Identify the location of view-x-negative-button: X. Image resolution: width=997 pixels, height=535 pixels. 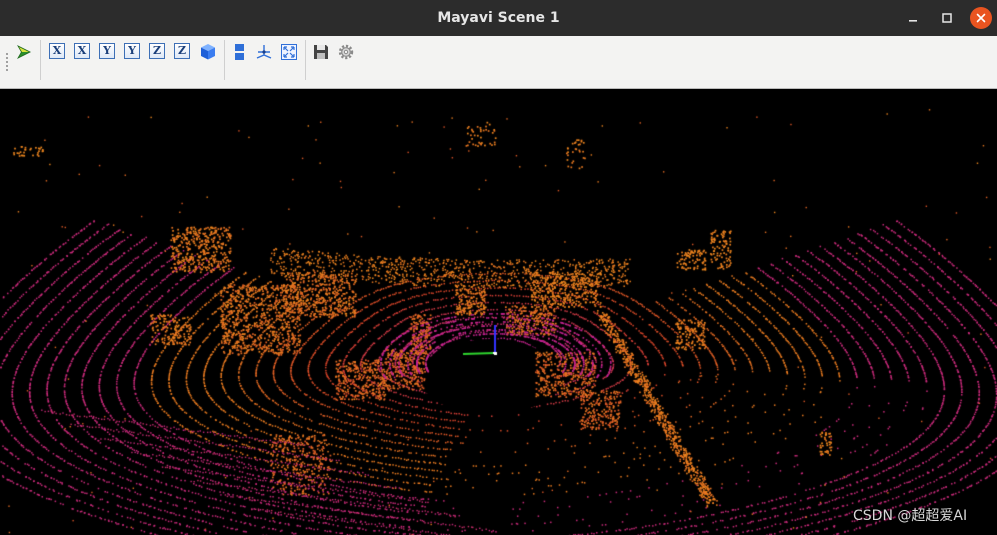
(82, 51).